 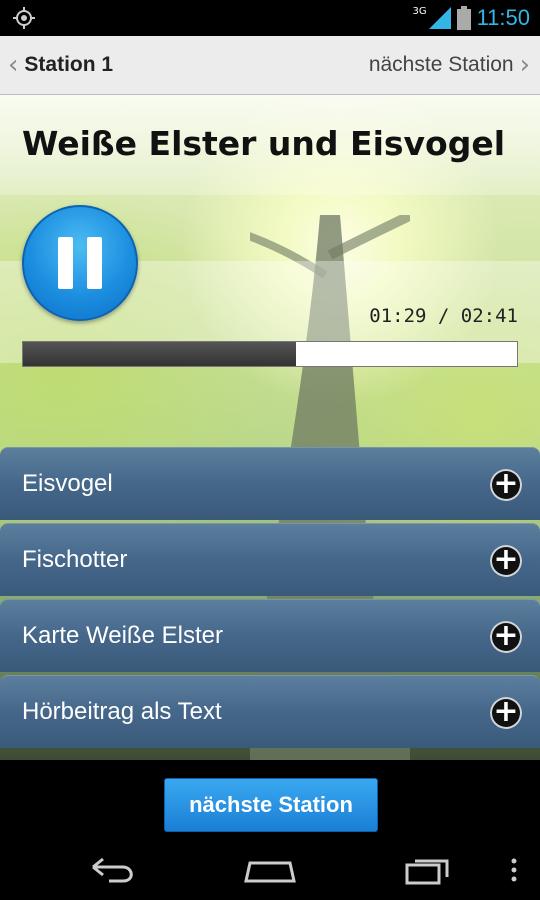 What do you see at coordinates (419, 11) in the screenshot?
I see `network-type: 3G` at bounding box center [419, 11].